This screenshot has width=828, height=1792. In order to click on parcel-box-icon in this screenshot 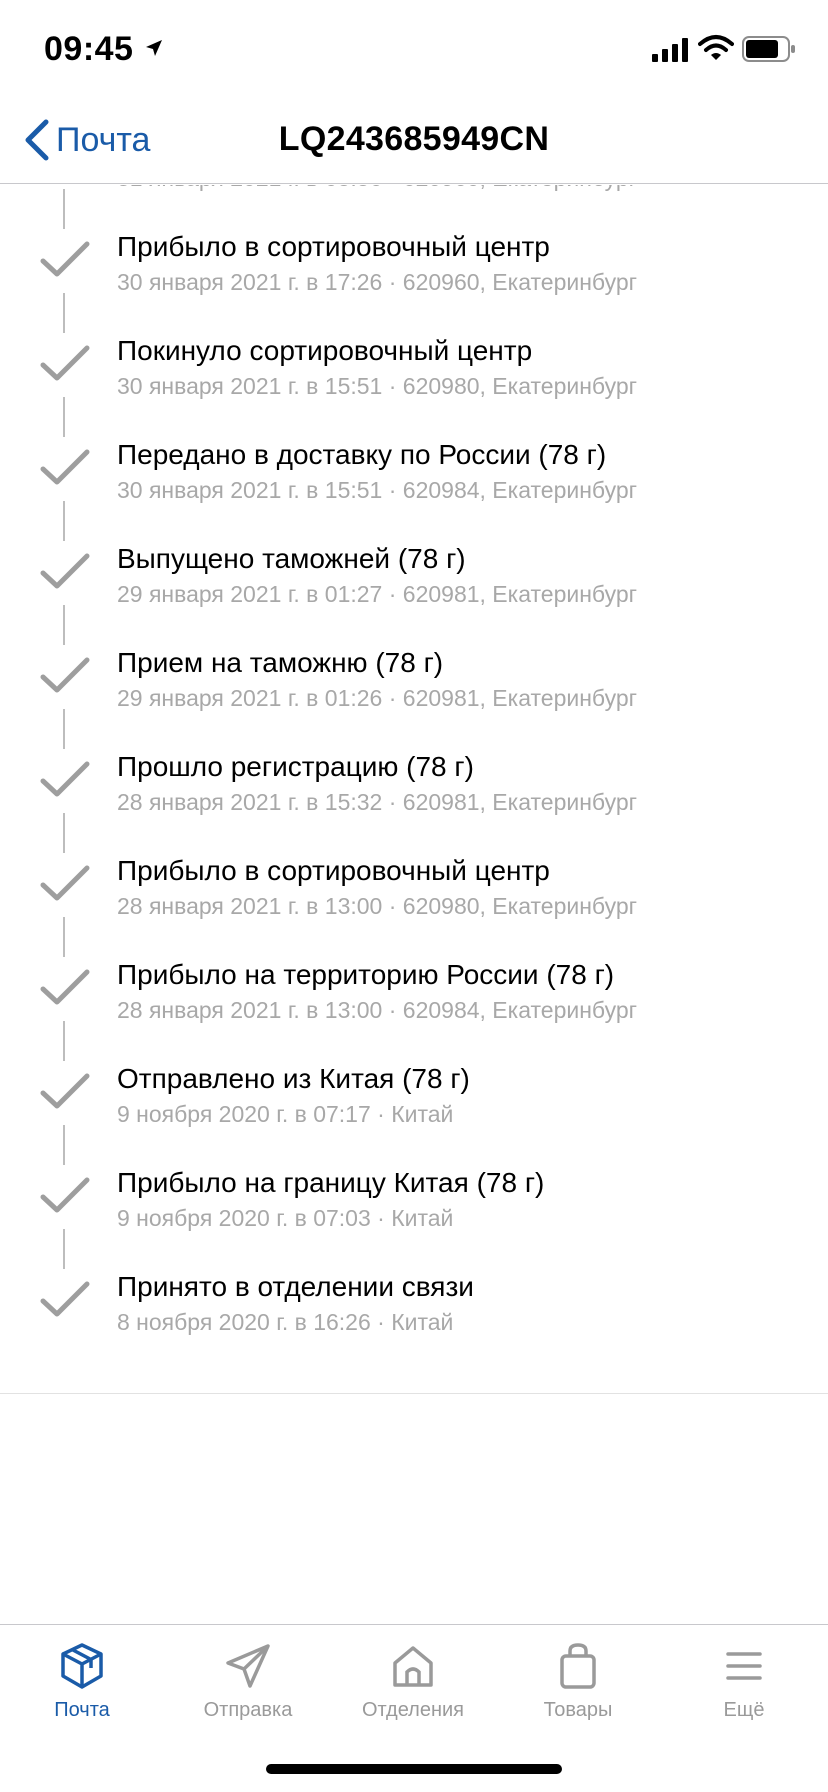, I will do `click(82, 1666)`.